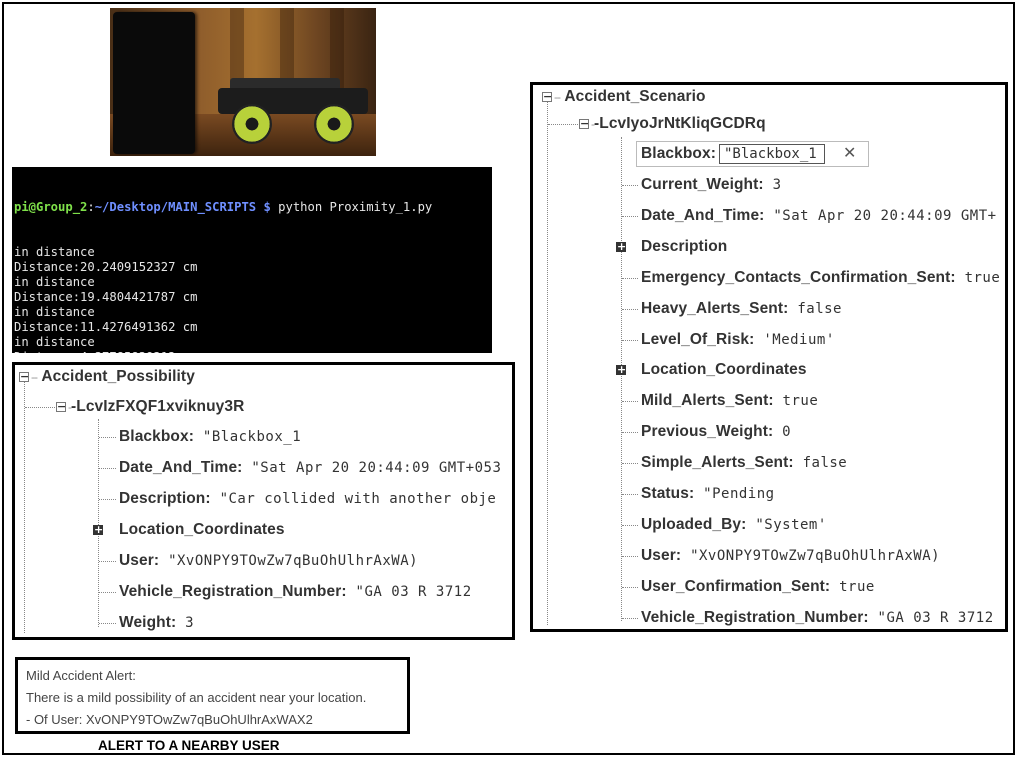 This screenshot has height=761, width=1021. What do you see at coordinates (156, 436) in the screenshot?
I see `field-key: Blackbox:` at bounding box center [156, 436].